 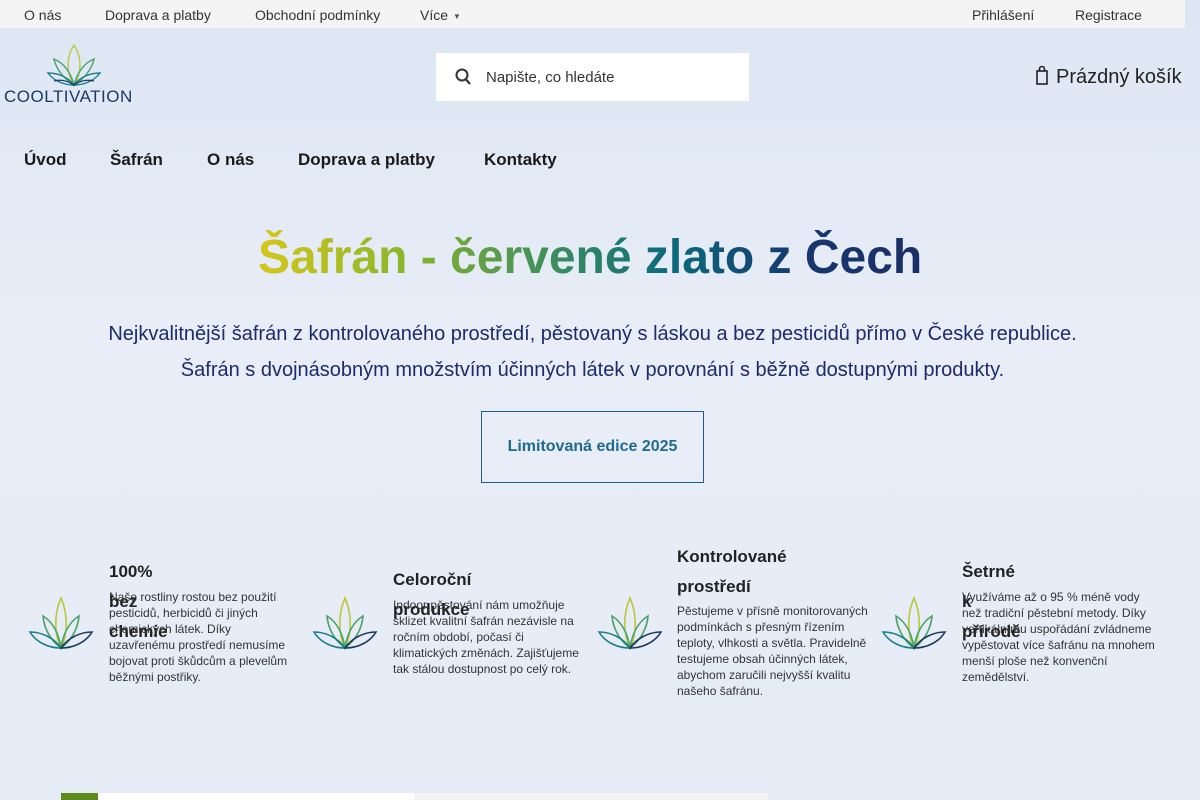 What do you see at coordinates (158, 15) in the screenshot?
I see `topbar-link-shipping: Doprava a platby` at bounding box center [158, 15].